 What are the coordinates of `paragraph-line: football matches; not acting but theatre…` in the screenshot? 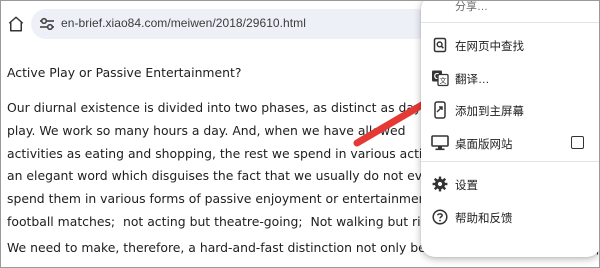 It's located at (231, 221).